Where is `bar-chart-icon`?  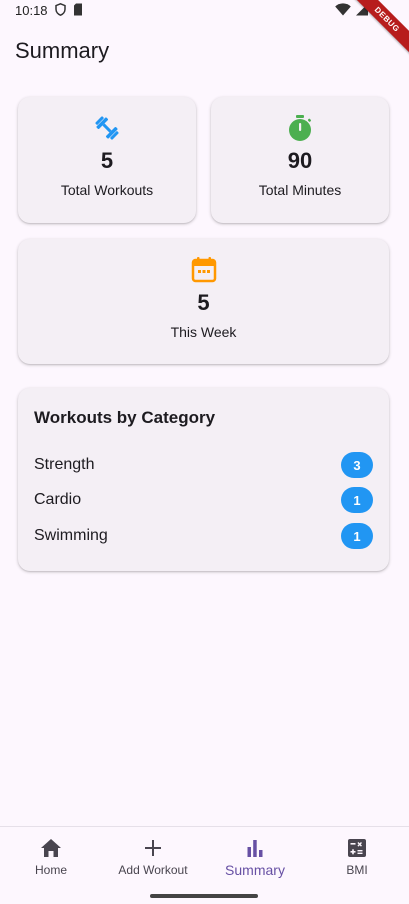 bar-chart-icon is located at coordinates (255, 848).